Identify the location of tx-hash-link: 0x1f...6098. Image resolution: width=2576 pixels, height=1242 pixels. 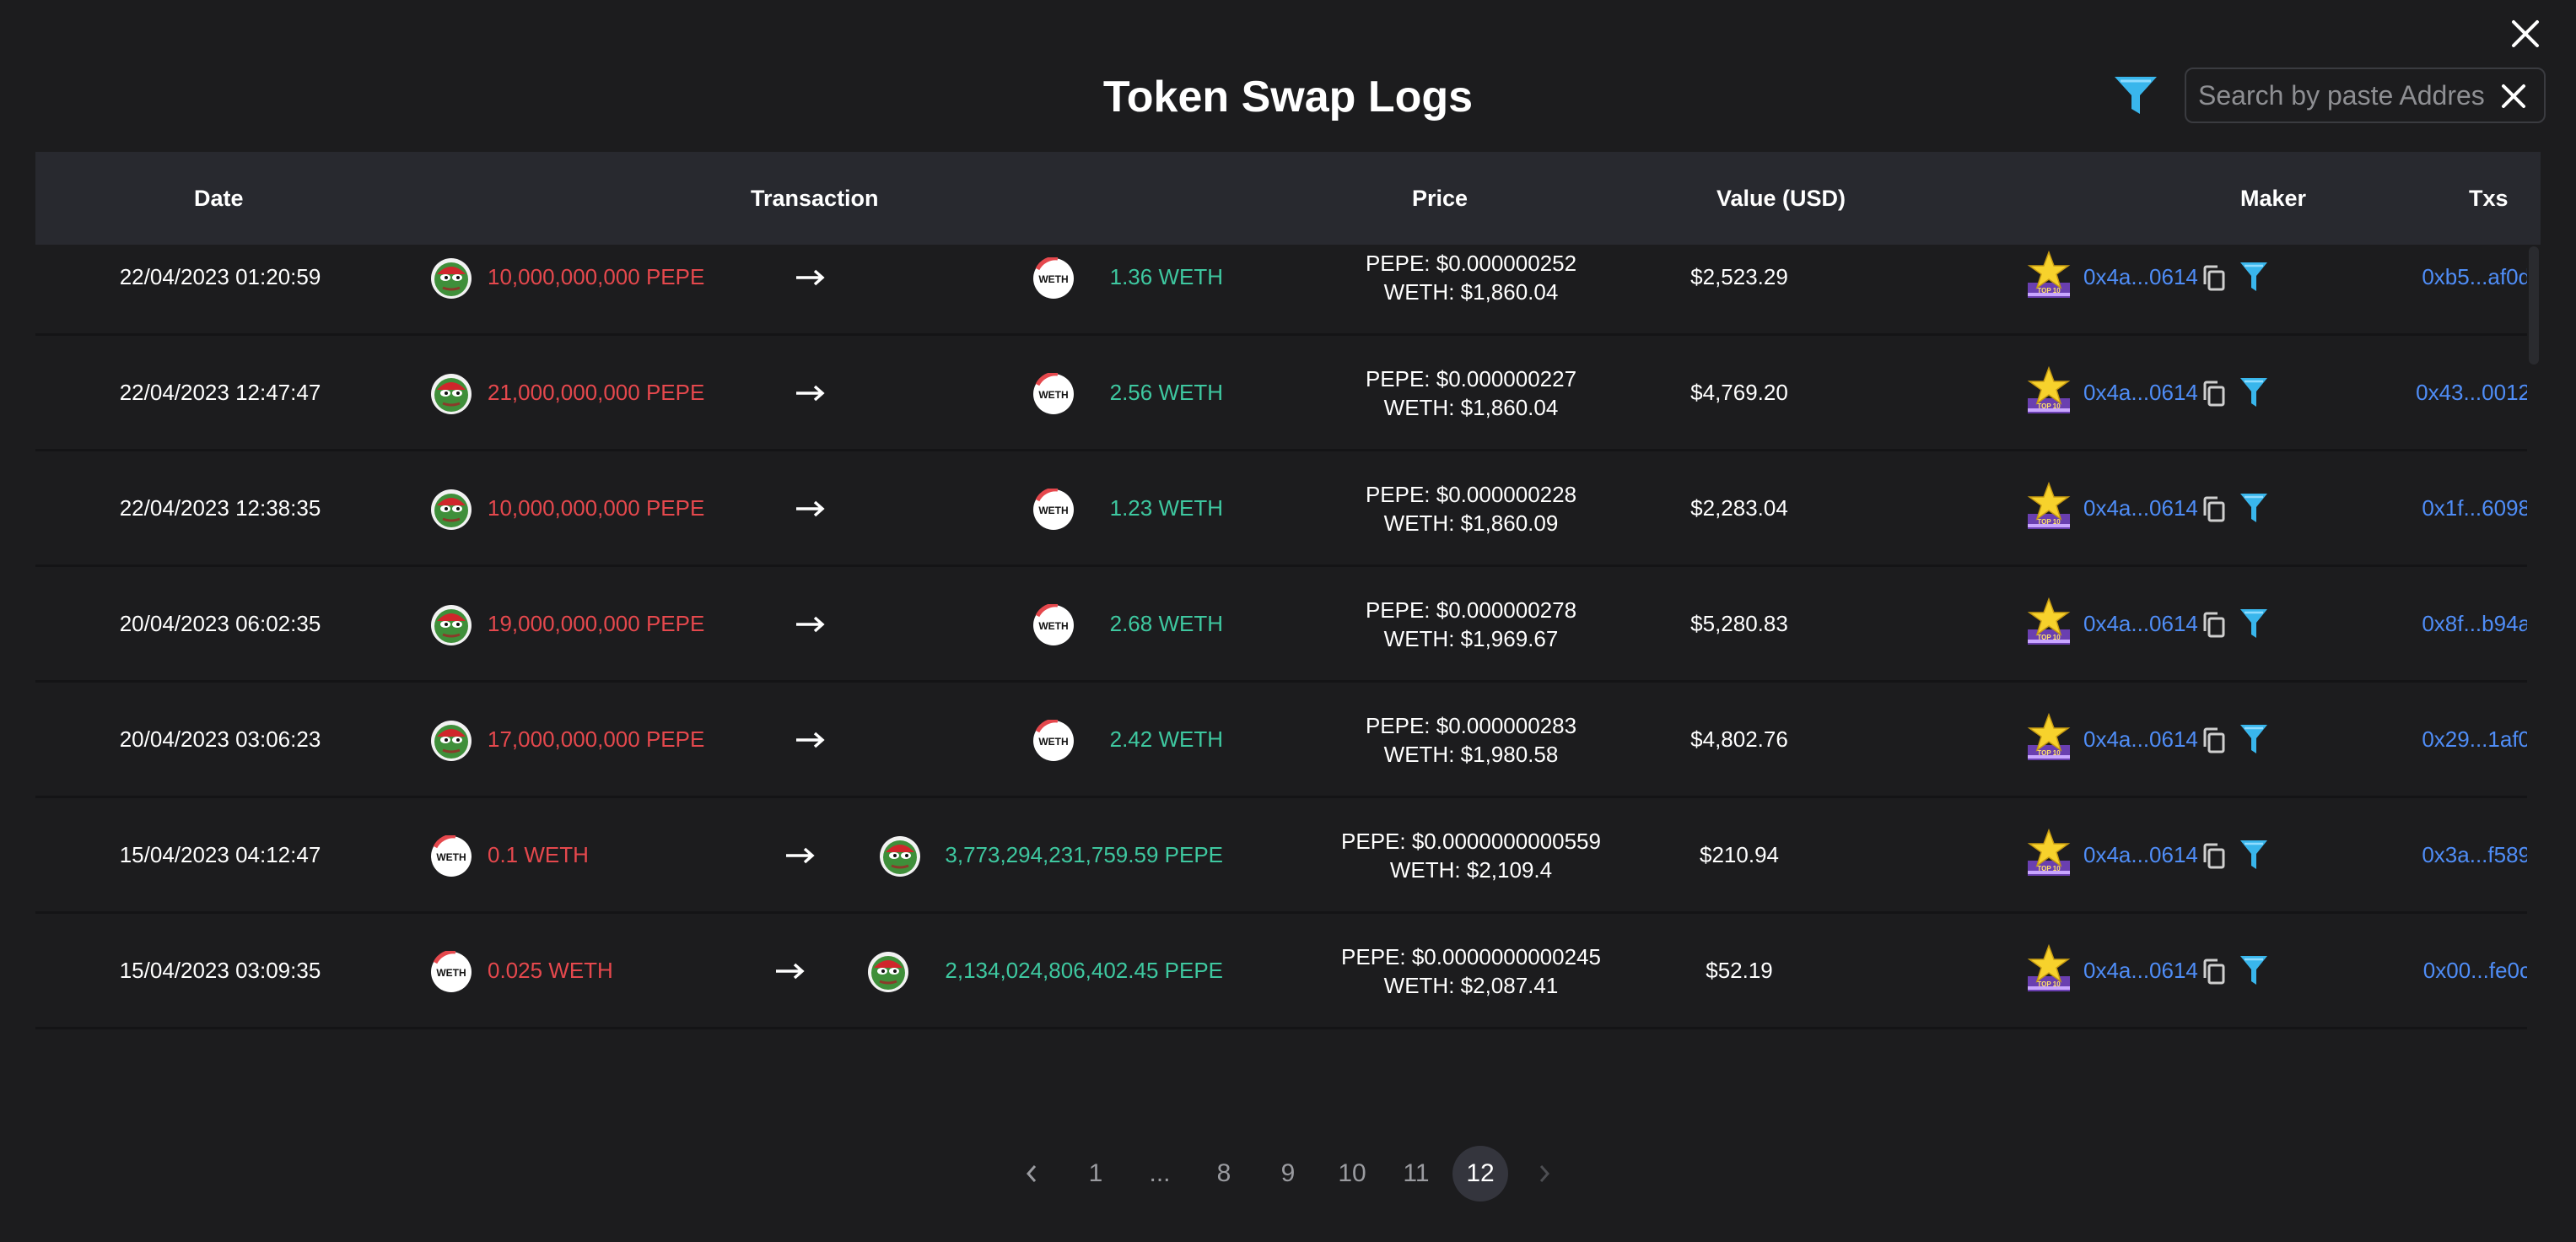
(2420, 508).